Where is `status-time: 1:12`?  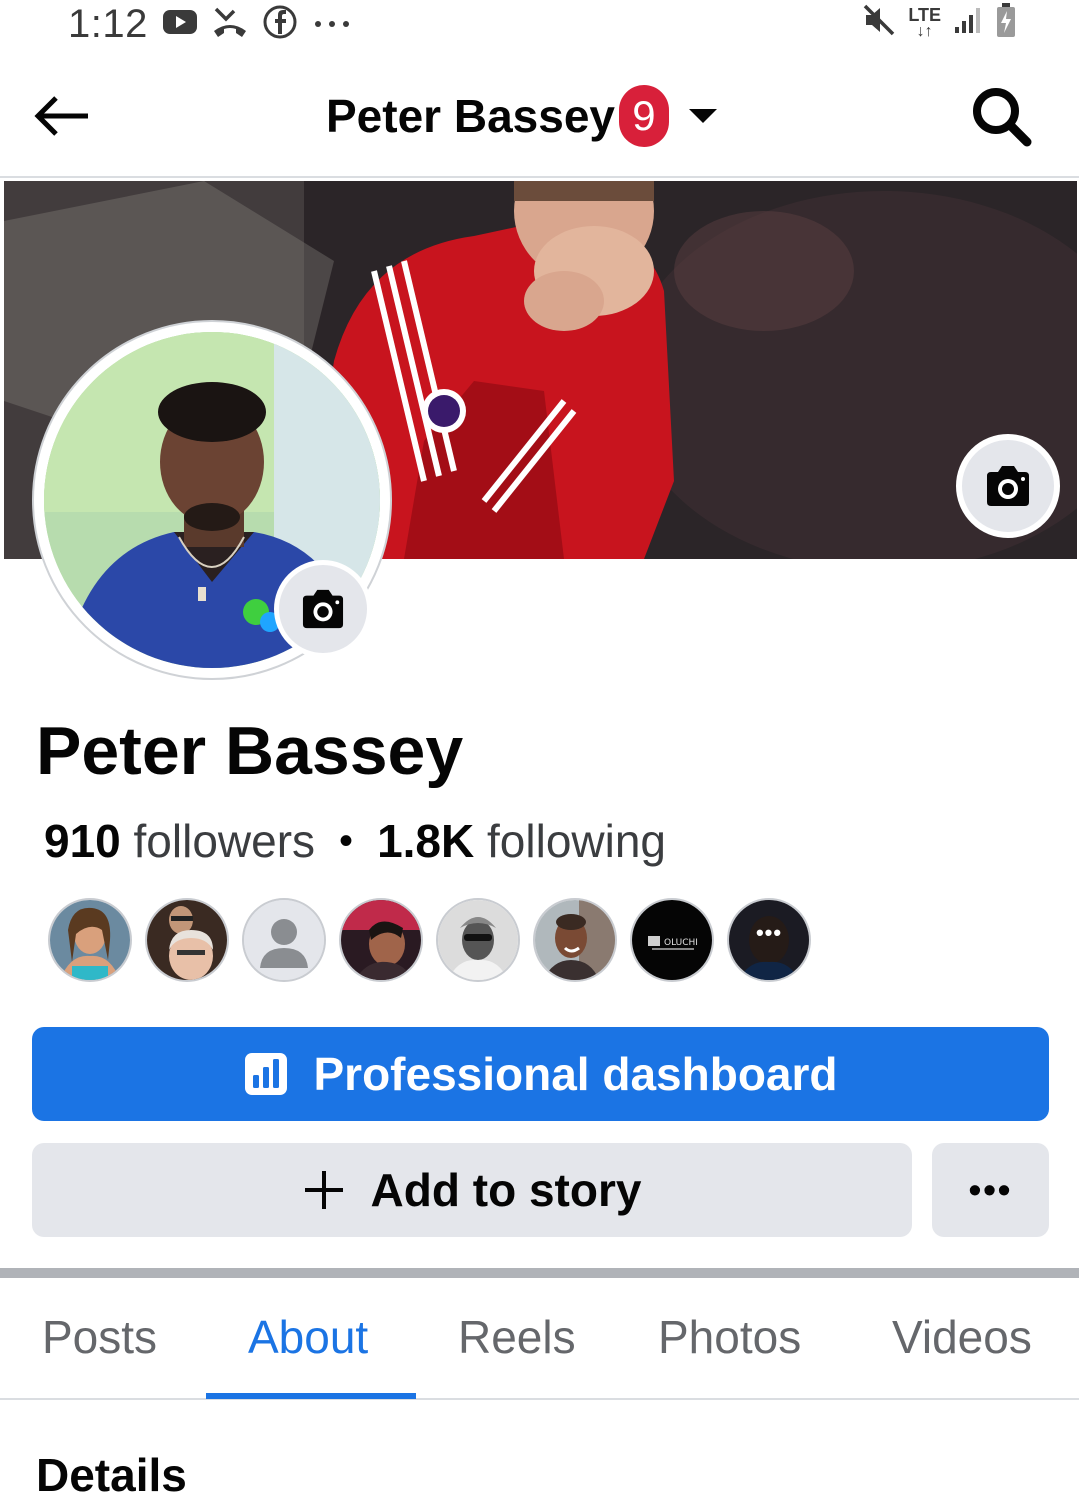
status-time: 1:12 is located at coordinates (108, 24).